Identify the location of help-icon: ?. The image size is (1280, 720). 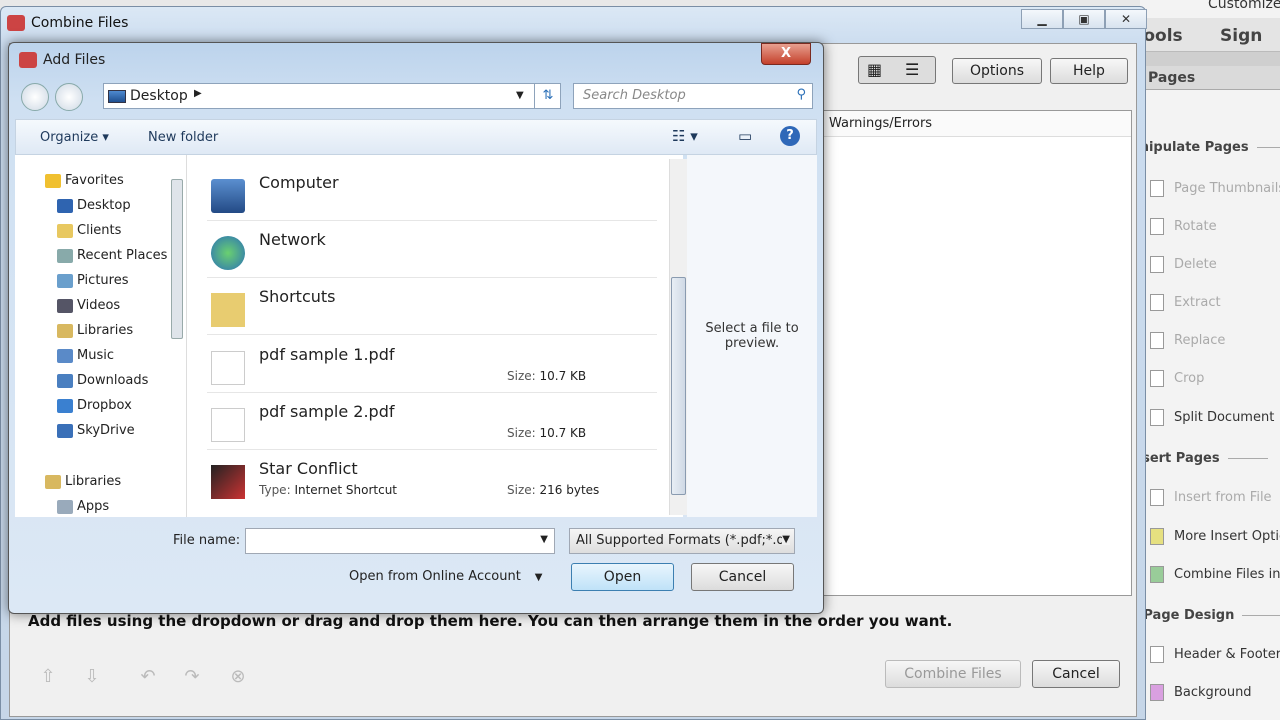
(790, 136).